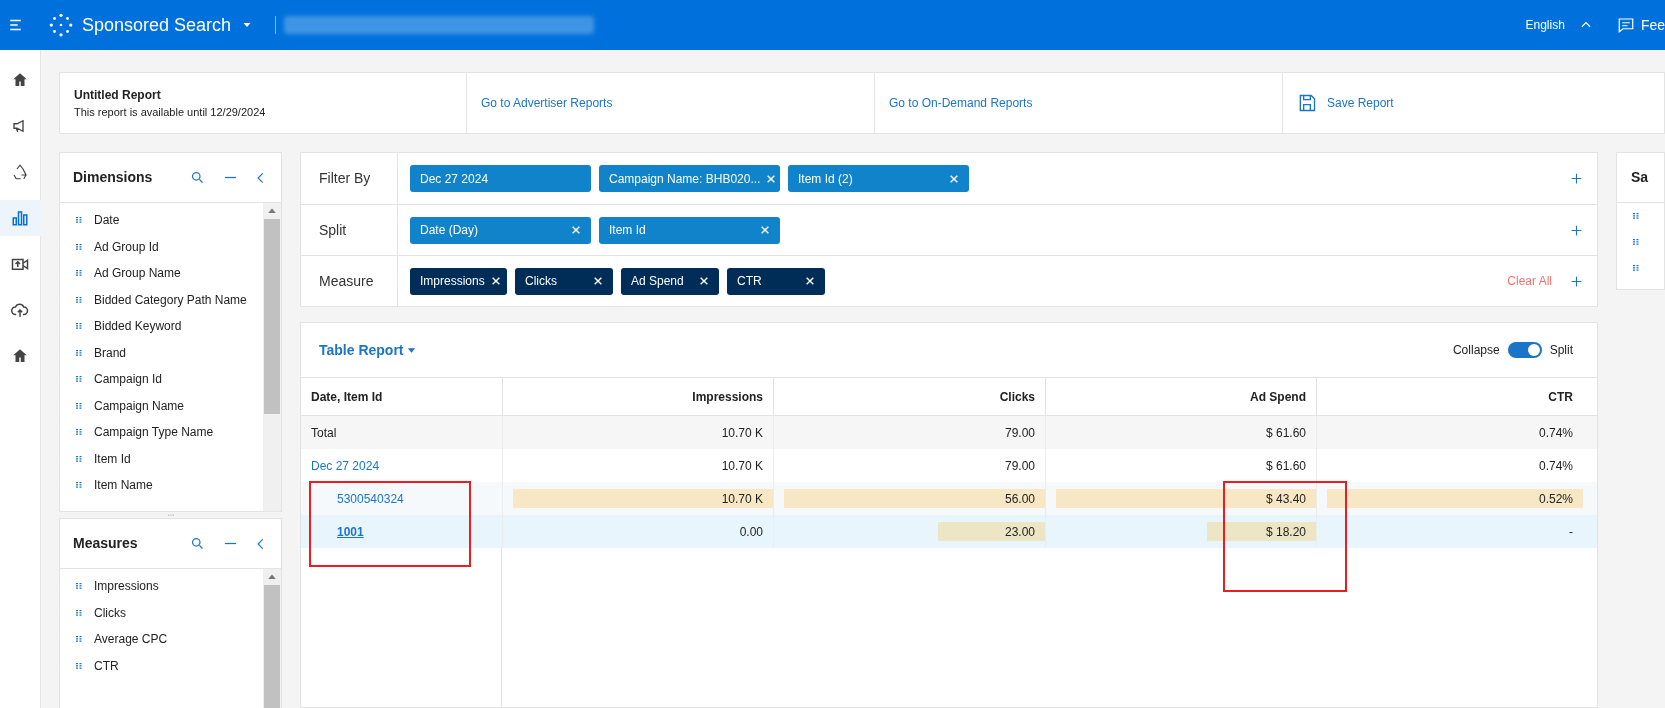 The width and height of the screenshot is (1665, 708). What do you see at coordinates (350, 531) in the screenshot?
I see `row-link: 1001` at bounding box center [350, 531].